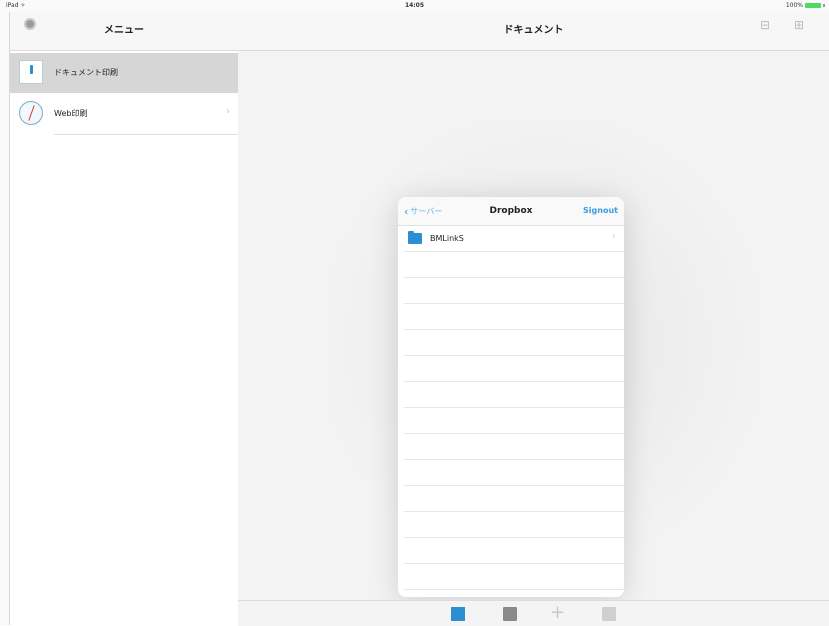 The height and width of the screenshot is (626, 829). Describe the element at coordinates (824, 5) in the screenshot. I see `battery-tip` at that location.